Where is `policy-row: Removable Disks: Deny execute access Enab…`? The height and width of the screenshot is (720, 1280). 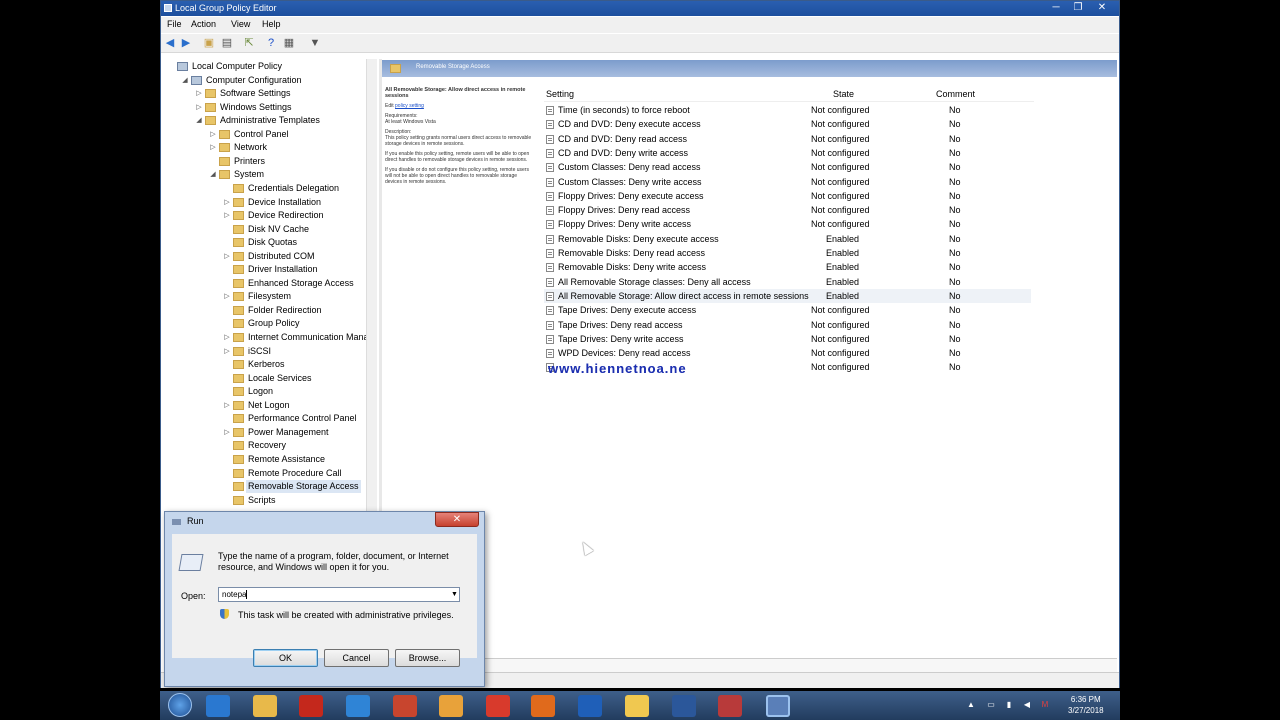
policy-row: Removable Disks: Deny execute access Enab… is located at coordinates (787, 239).